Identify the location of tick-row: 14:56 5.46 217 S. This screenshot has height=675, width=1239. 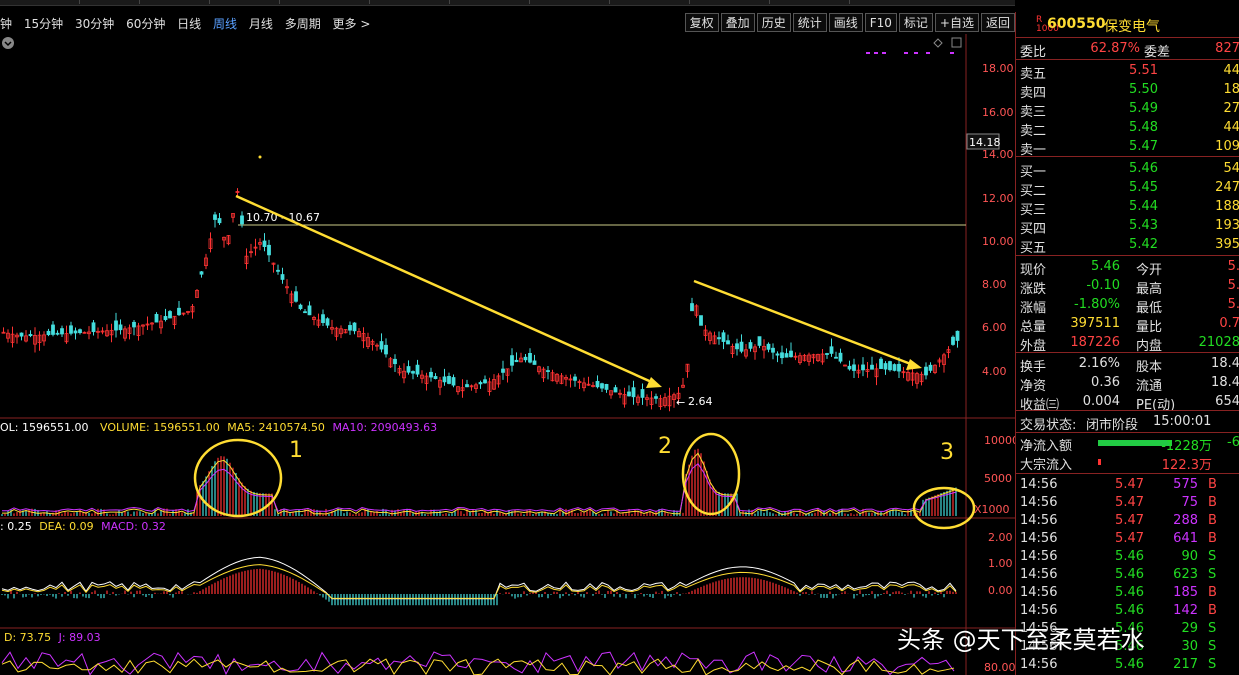
(1118, 664).